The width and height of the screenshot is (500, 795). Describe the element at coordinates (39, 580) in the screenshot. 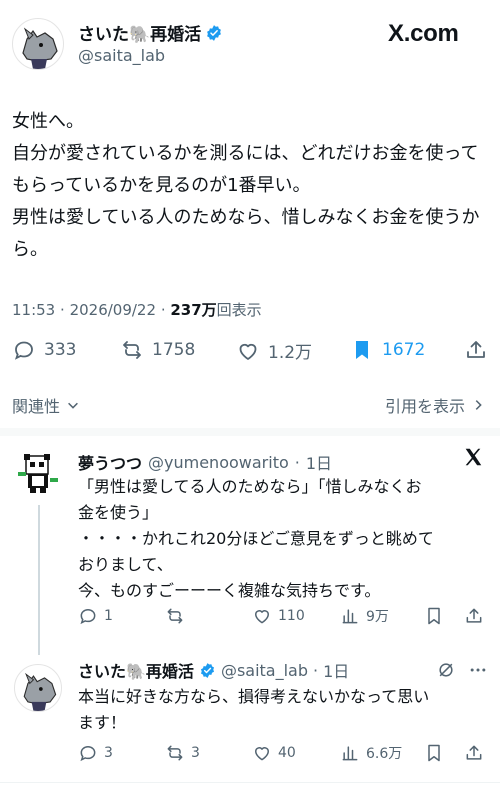

I see `thread-connector` at that location.